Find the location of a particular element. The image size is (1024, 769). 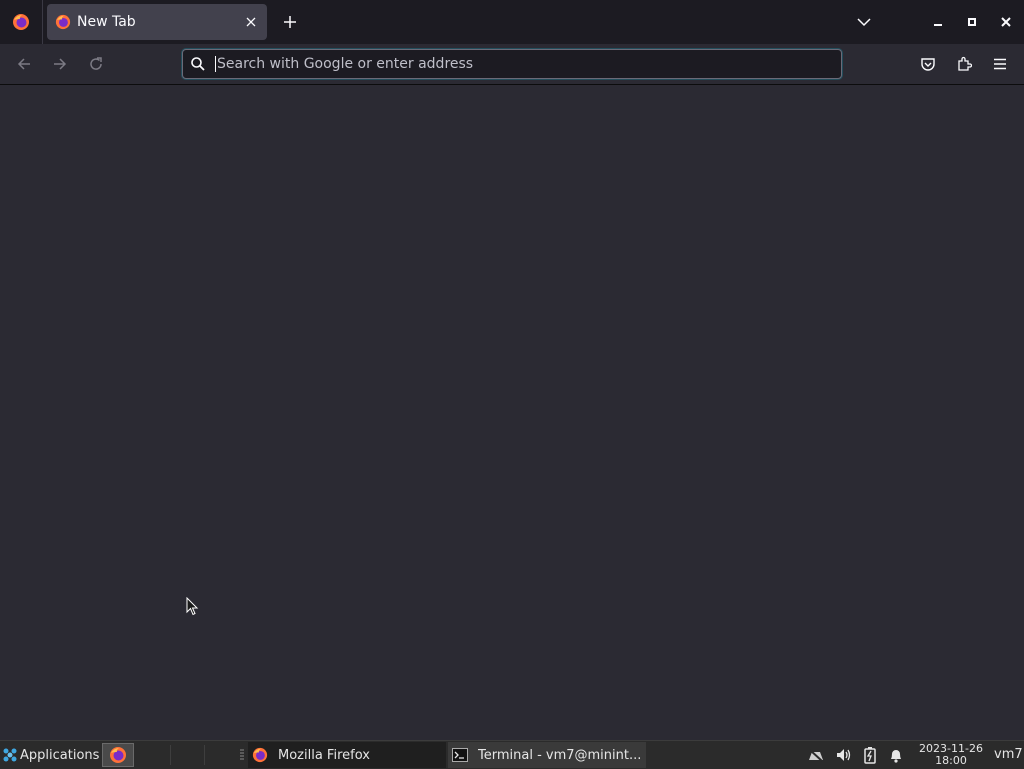

notifications-button is located at coordinates (896, 755).